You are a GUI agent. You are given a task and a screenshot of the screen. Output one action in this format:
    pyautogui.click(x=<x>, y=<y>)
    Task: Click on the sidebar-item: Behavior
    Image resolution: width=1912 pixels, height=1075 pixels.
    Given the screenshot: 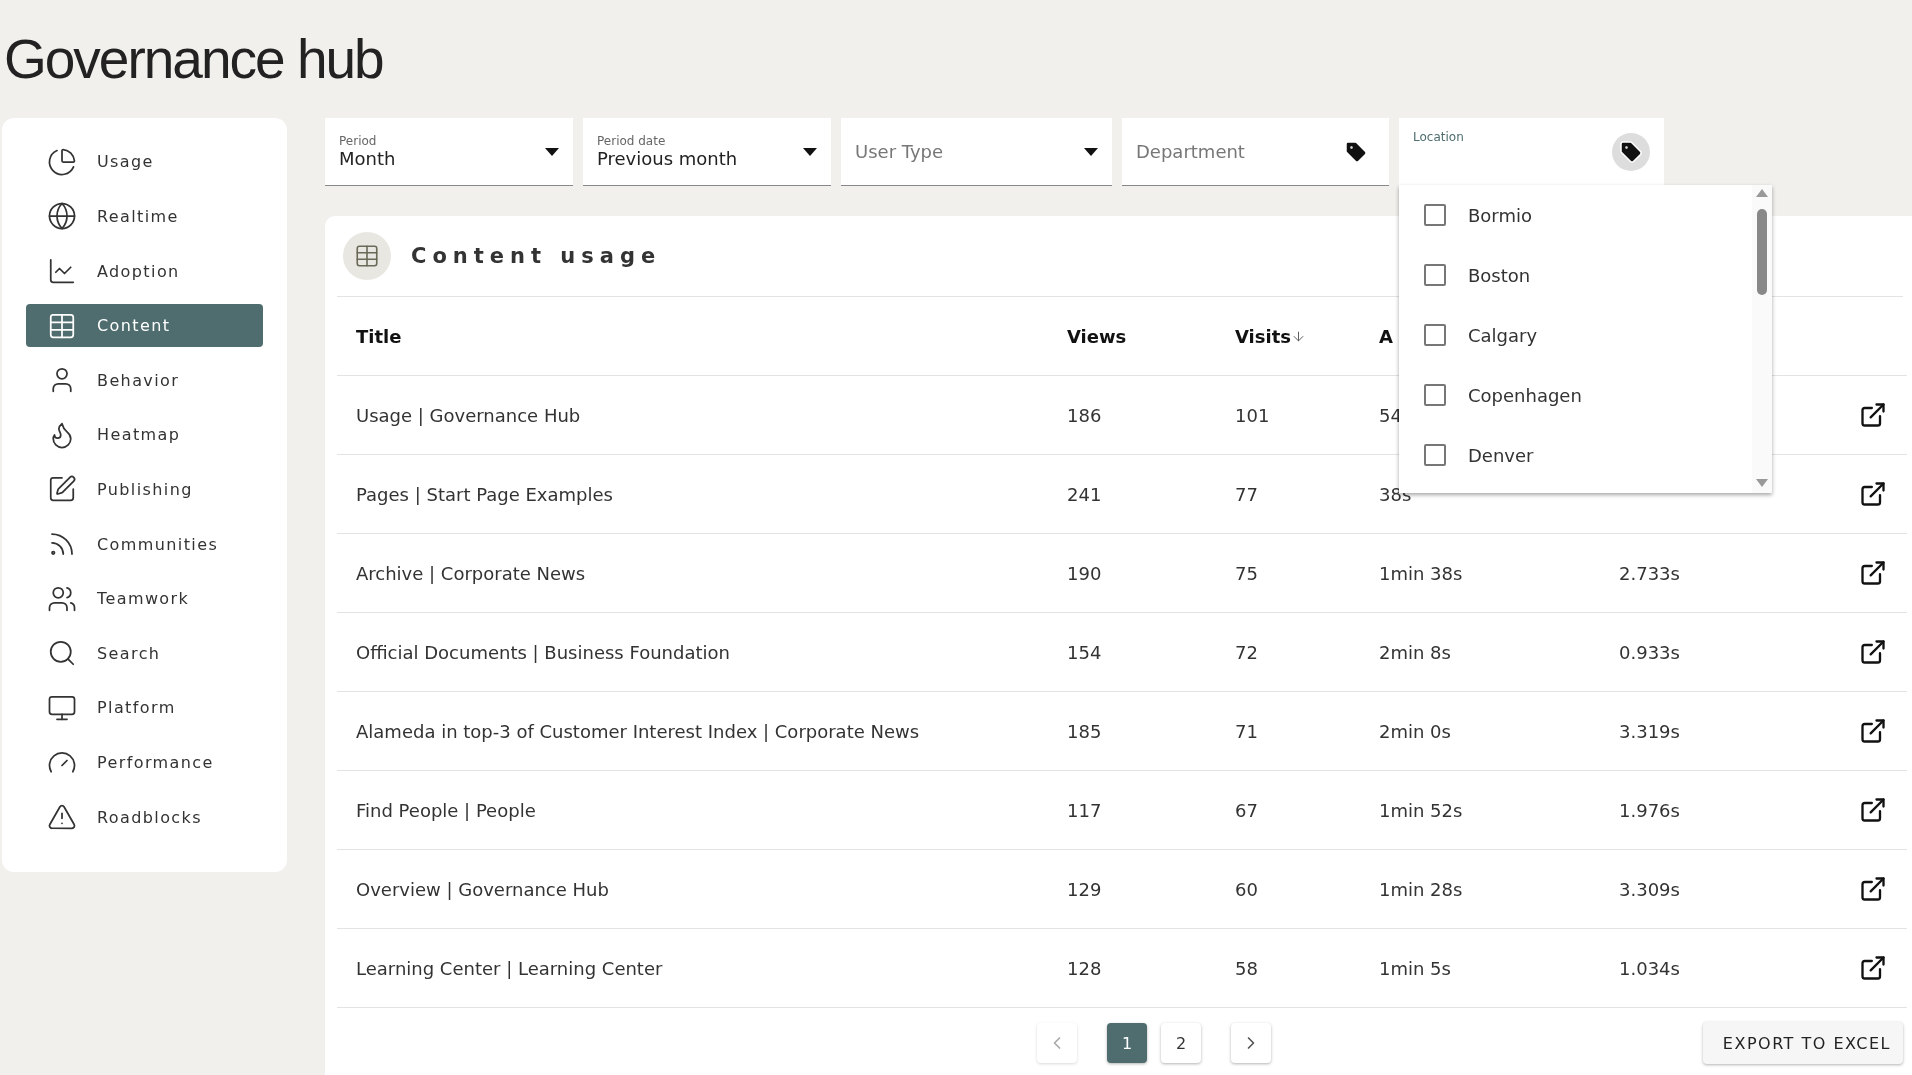 What is the action you would take?
    pyautogui.click(x=144, y=380)
    